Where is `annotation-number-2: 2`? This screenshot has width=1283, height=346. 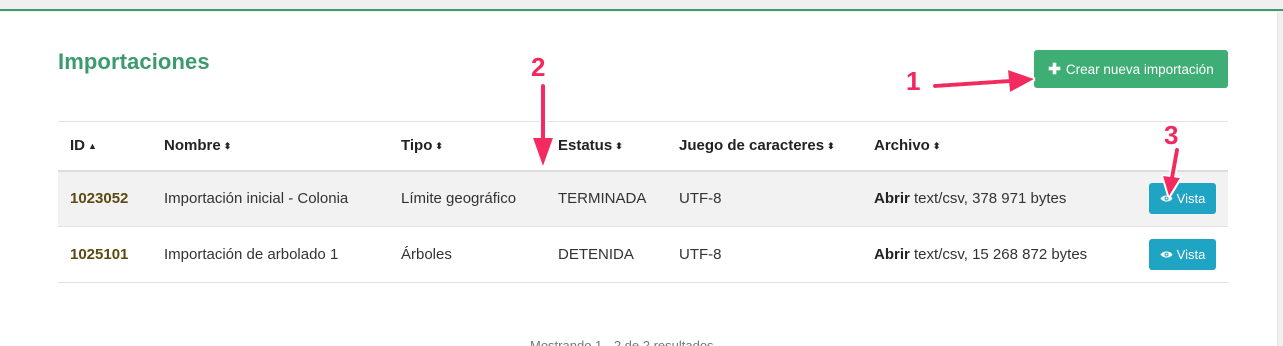
annotation-number-2: 2 is located at coordinates (538, 67).